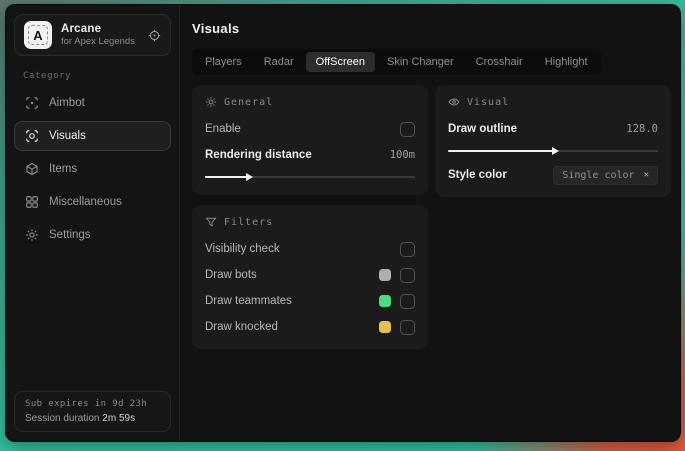  I want to click on sidebar-item-miscellaneous: Miscellaneous, so click(92, 202).